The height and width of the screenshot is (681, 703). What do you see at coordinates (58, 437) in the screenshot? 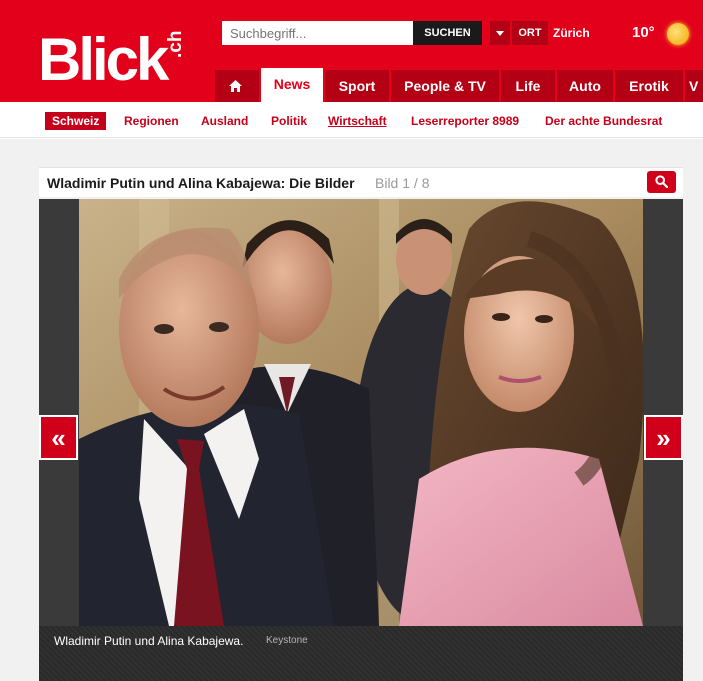
I see `gallery-prev-button: «` at bounding box center [58, 437].